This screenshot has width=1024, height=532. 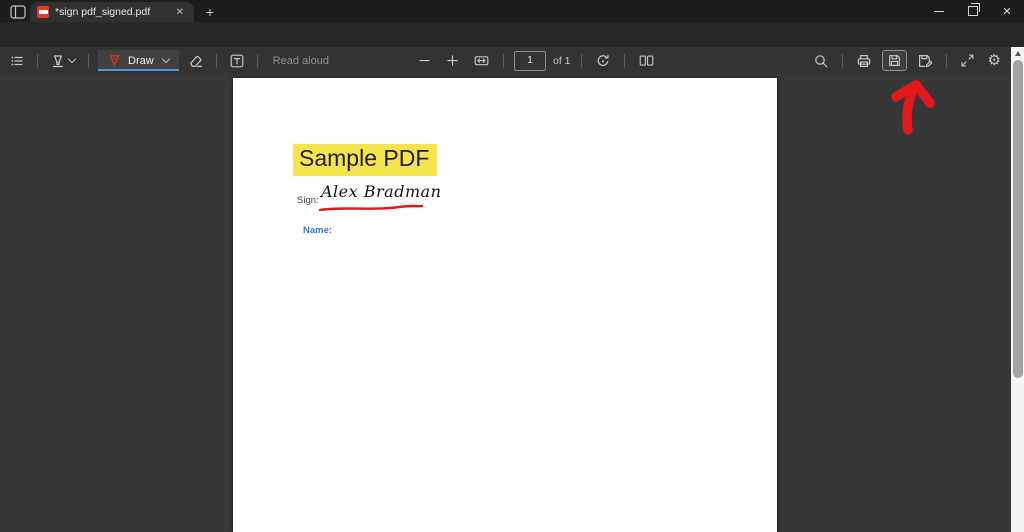 I want to click on pdf-toolbar-left: Draw Read aloud, so click(x=167, y=60).